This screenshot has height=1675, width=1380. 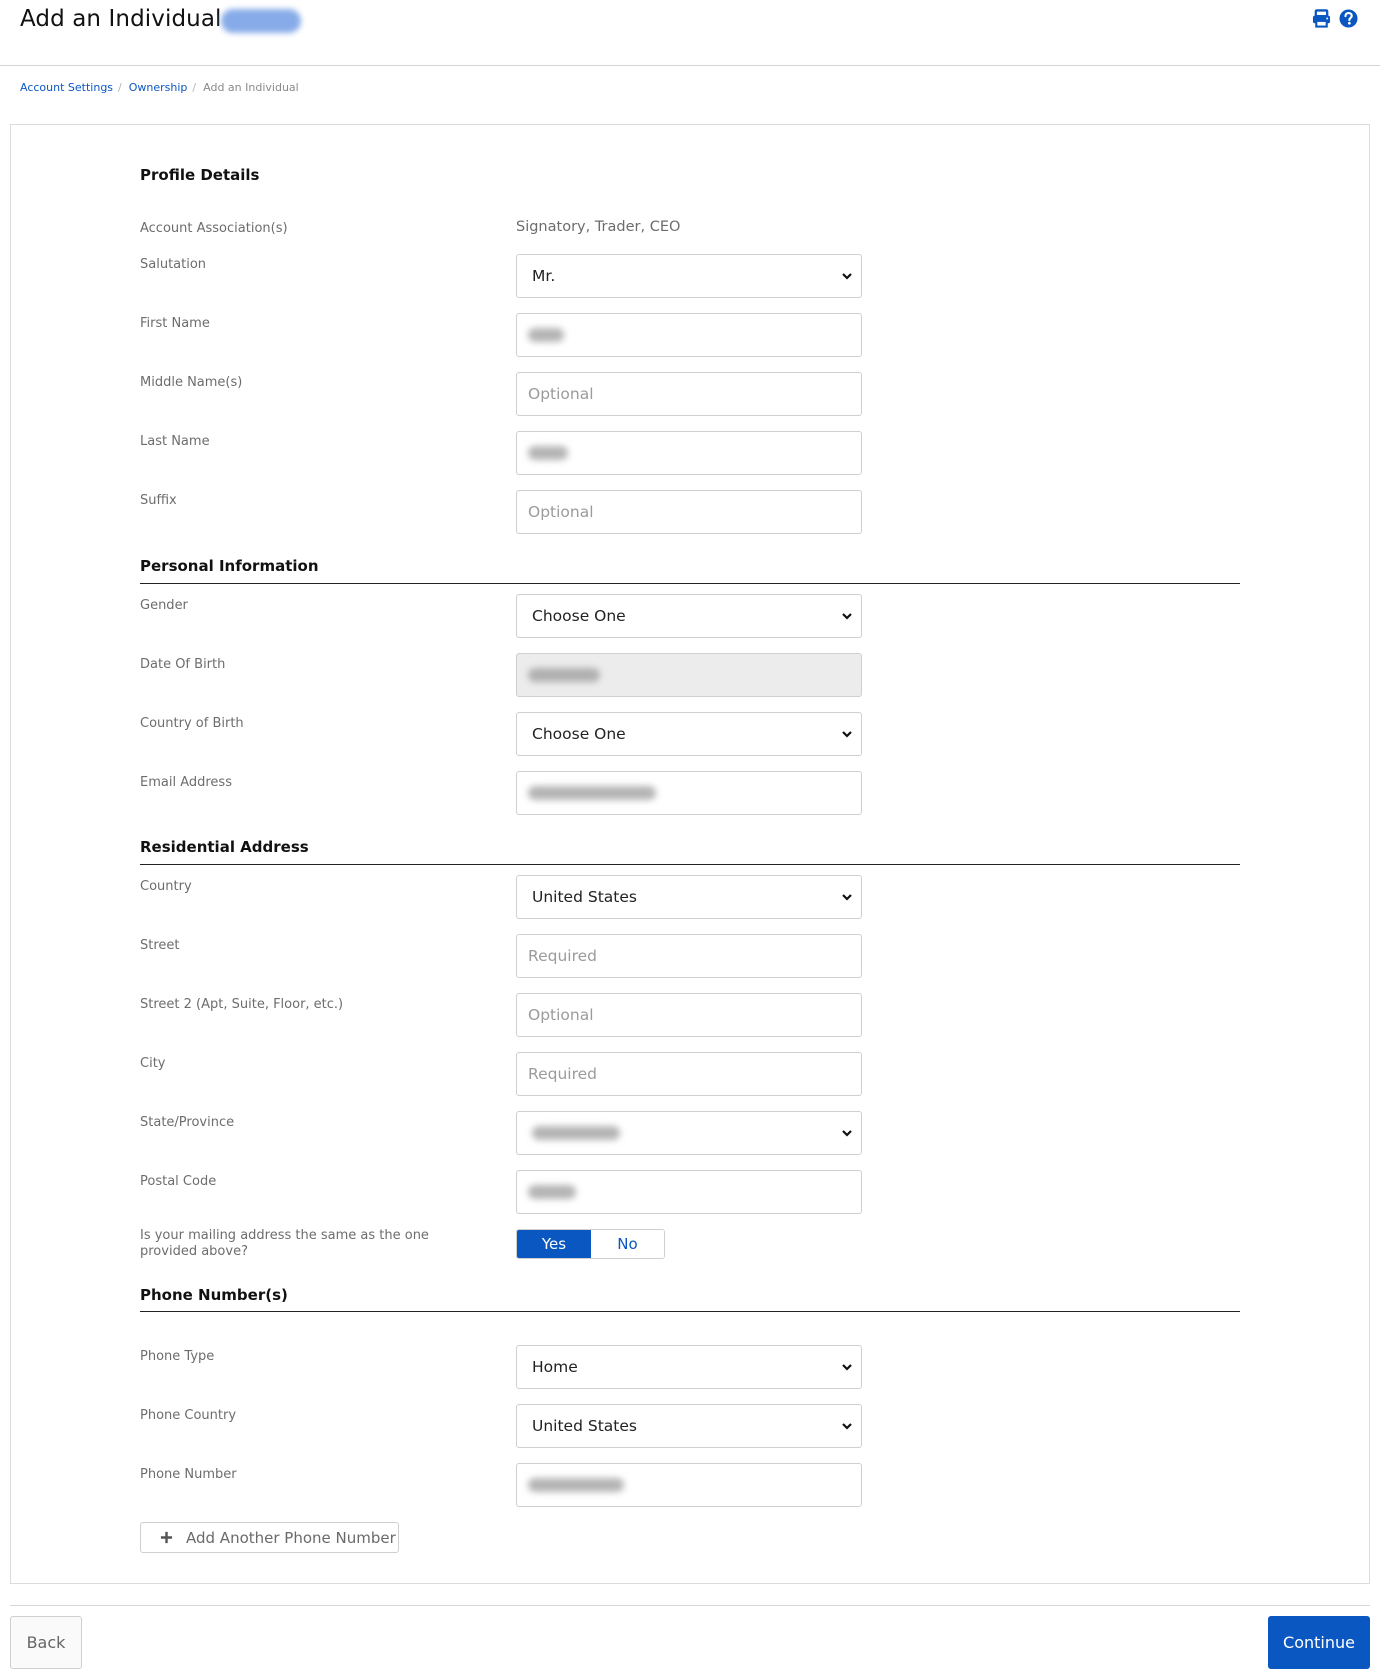 What do you see at coordinates (689, 616) in the screenshot?
I see `gender-select: Choose One` at bounding box center [689, 616].